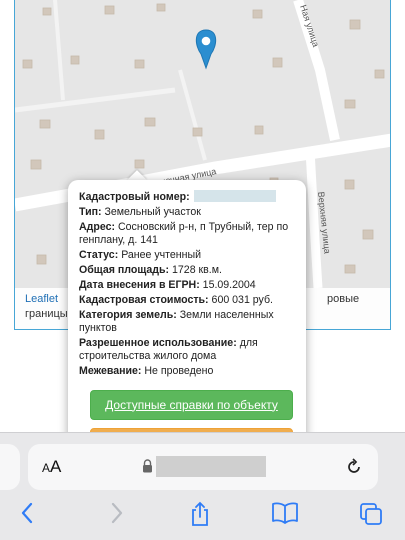 This screenshot has height=540, width=405. What do you see at coordinates (285, 513) in the screenshot?
I see `bookmarks-icon` at bounding box center [285, 513].